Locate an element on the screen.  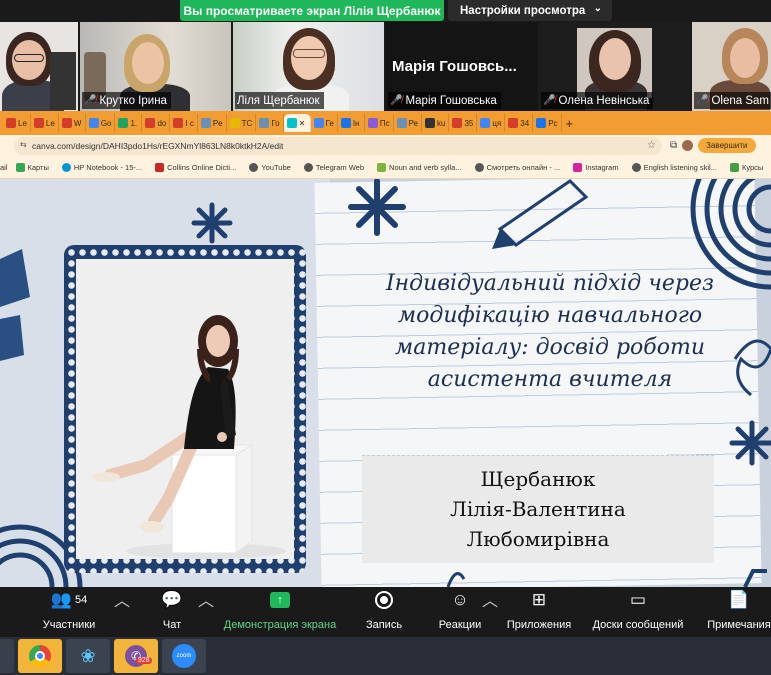
chat-button: 💬 Чат is located at coordinates (172, 612).